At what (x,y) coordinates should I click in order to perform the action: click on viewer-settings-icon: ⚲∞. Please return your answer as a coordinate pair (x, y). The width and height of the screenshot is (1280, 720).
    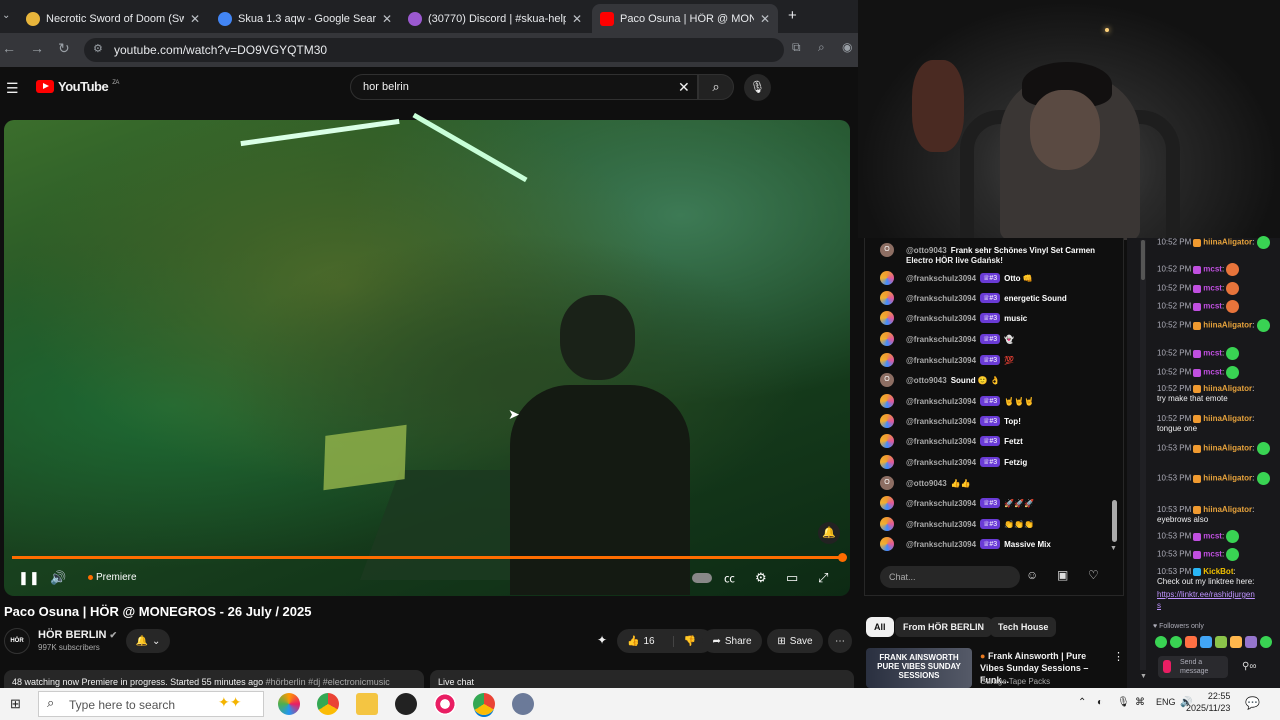
    Looking at the image, I should click on (1249, 666).